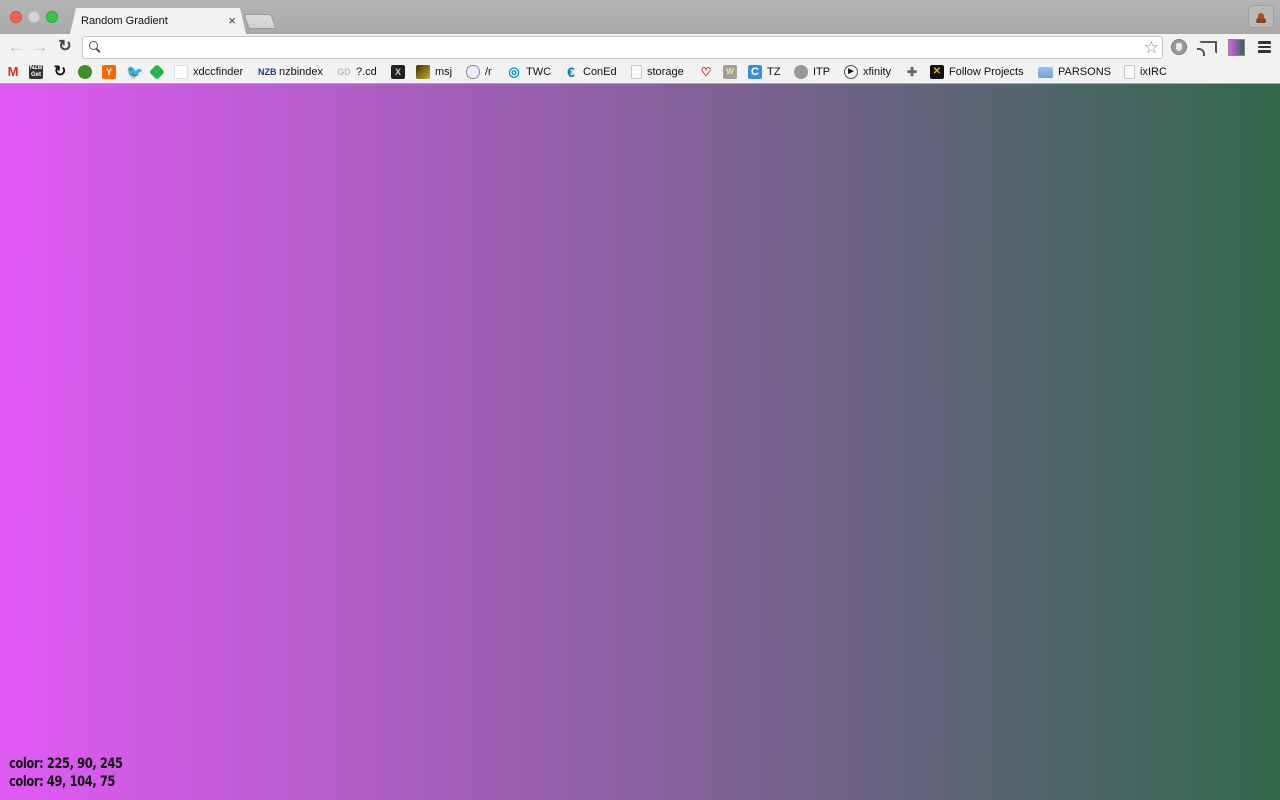 This screenshot has height=800, width=1280. I want to click on bookmark-turtle, so click(85, 72).